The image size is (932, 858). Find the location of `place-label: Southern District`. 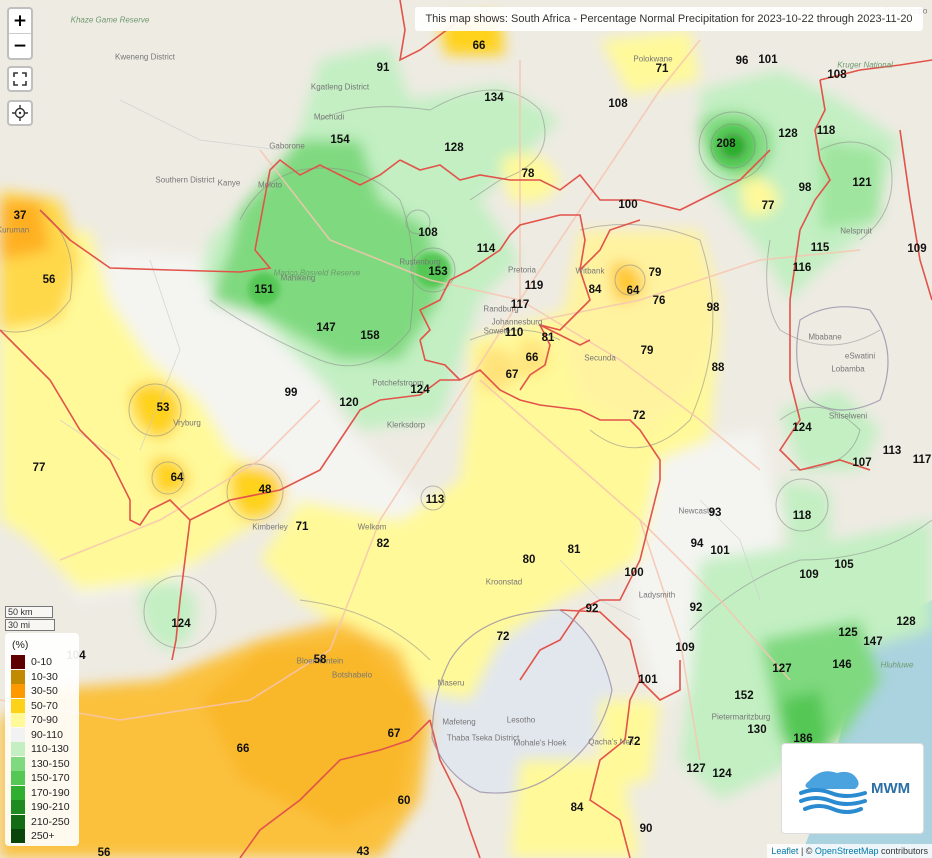

place-label: Southern District is located at coordinates (185, 180).